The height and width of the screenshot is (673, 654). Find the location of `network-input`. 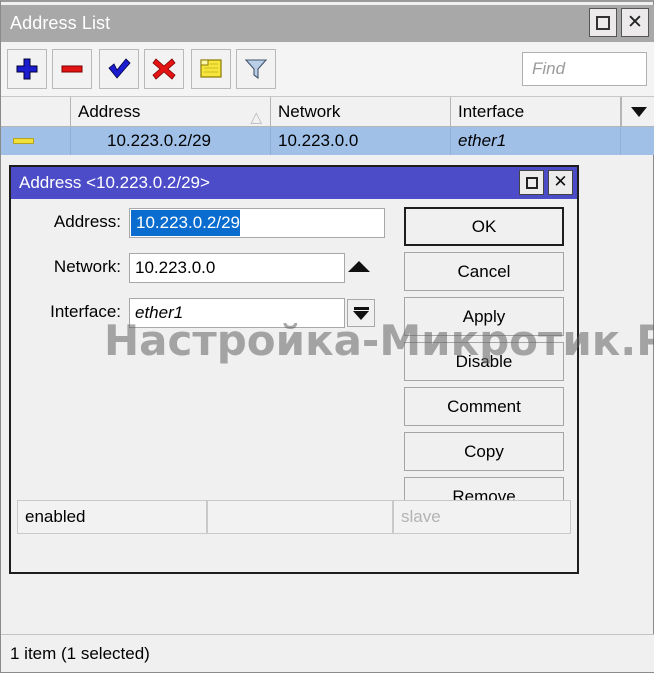

network-input is located at coordinates (237, 268).